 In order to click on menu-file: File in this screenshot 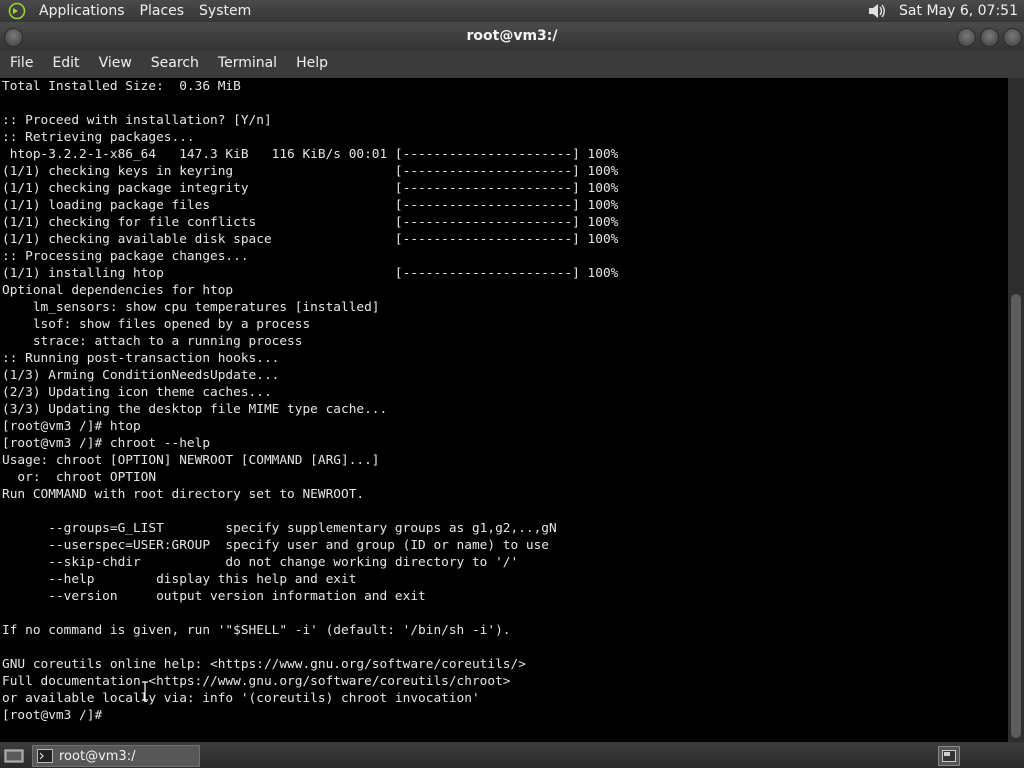, I will do `click(21, 63)`.